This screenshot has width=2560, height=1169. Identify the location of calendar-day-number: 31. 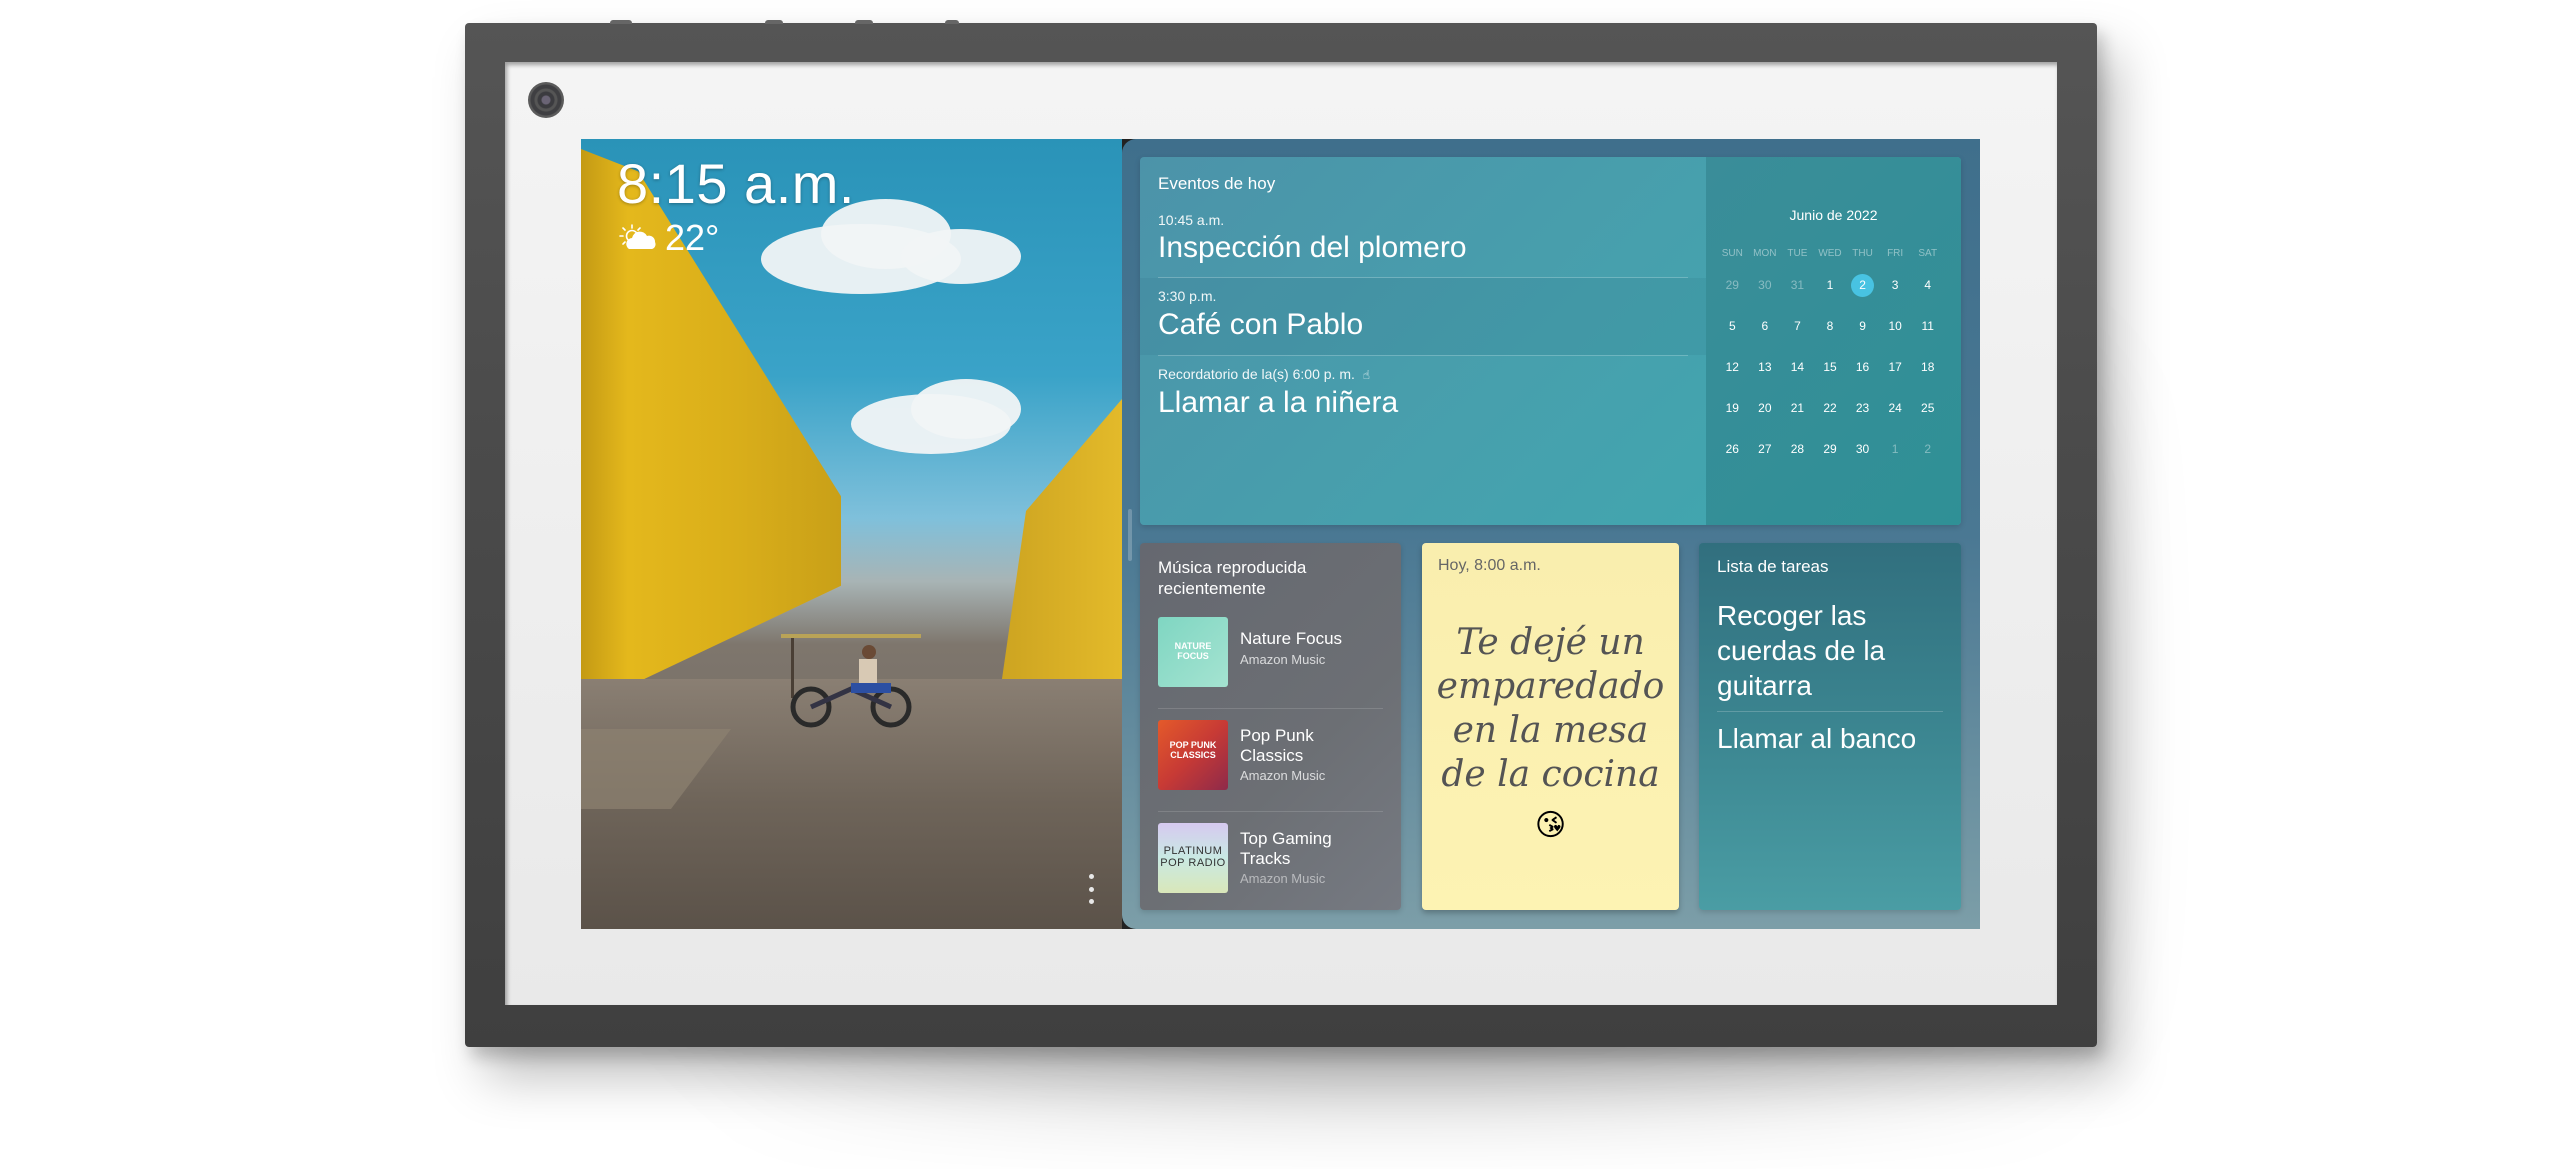
(1797, 285).